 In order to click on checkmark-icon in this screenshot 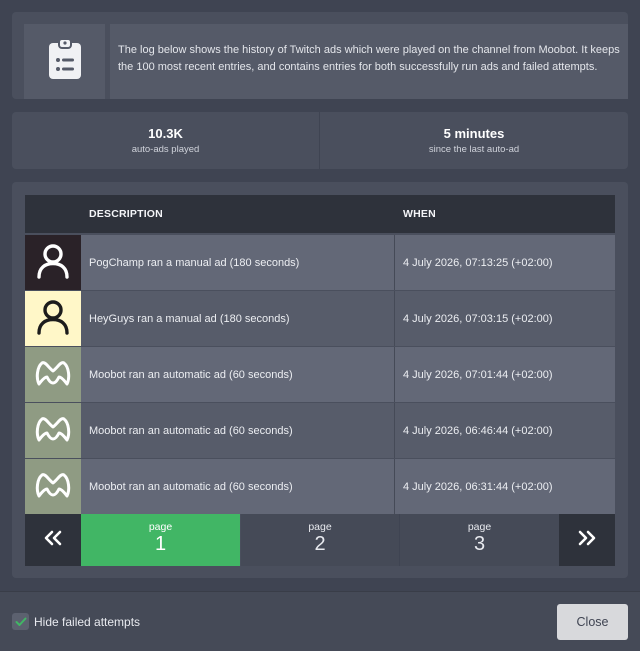, I will do `click(20, 621)`.